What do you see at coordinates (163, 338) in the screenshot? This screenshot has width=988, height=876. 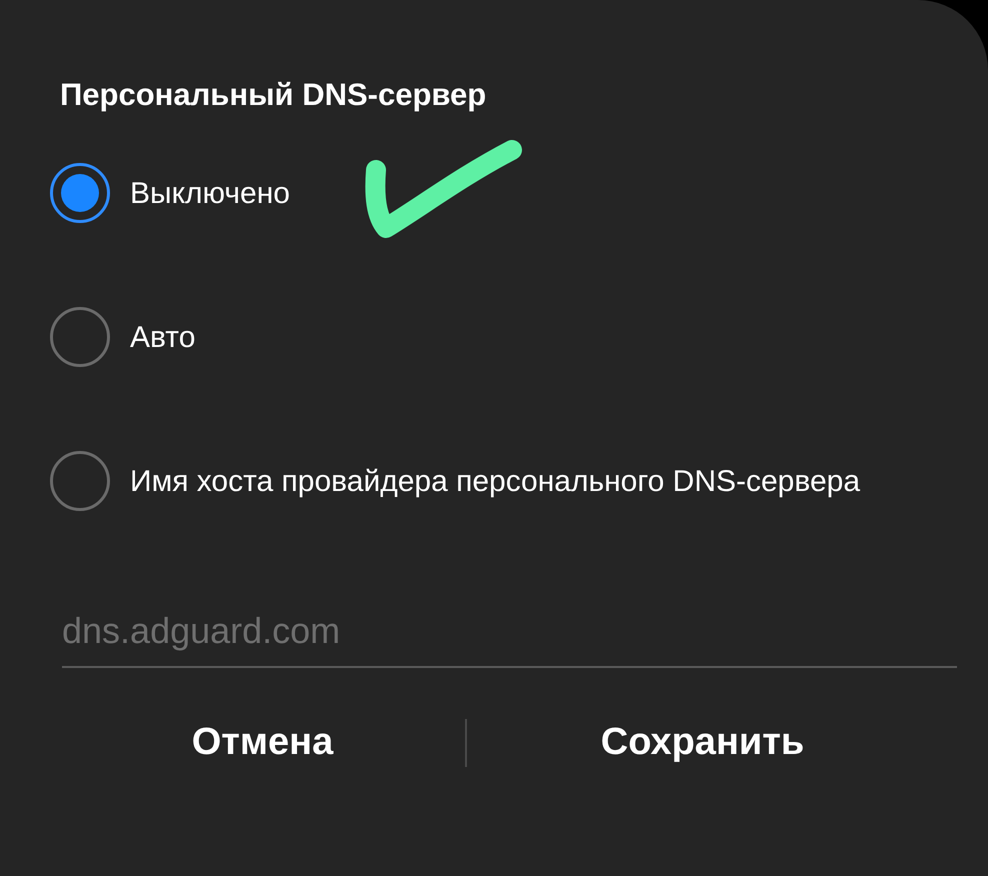 I see `option-label: Авто` at bounding box center [163, 338].